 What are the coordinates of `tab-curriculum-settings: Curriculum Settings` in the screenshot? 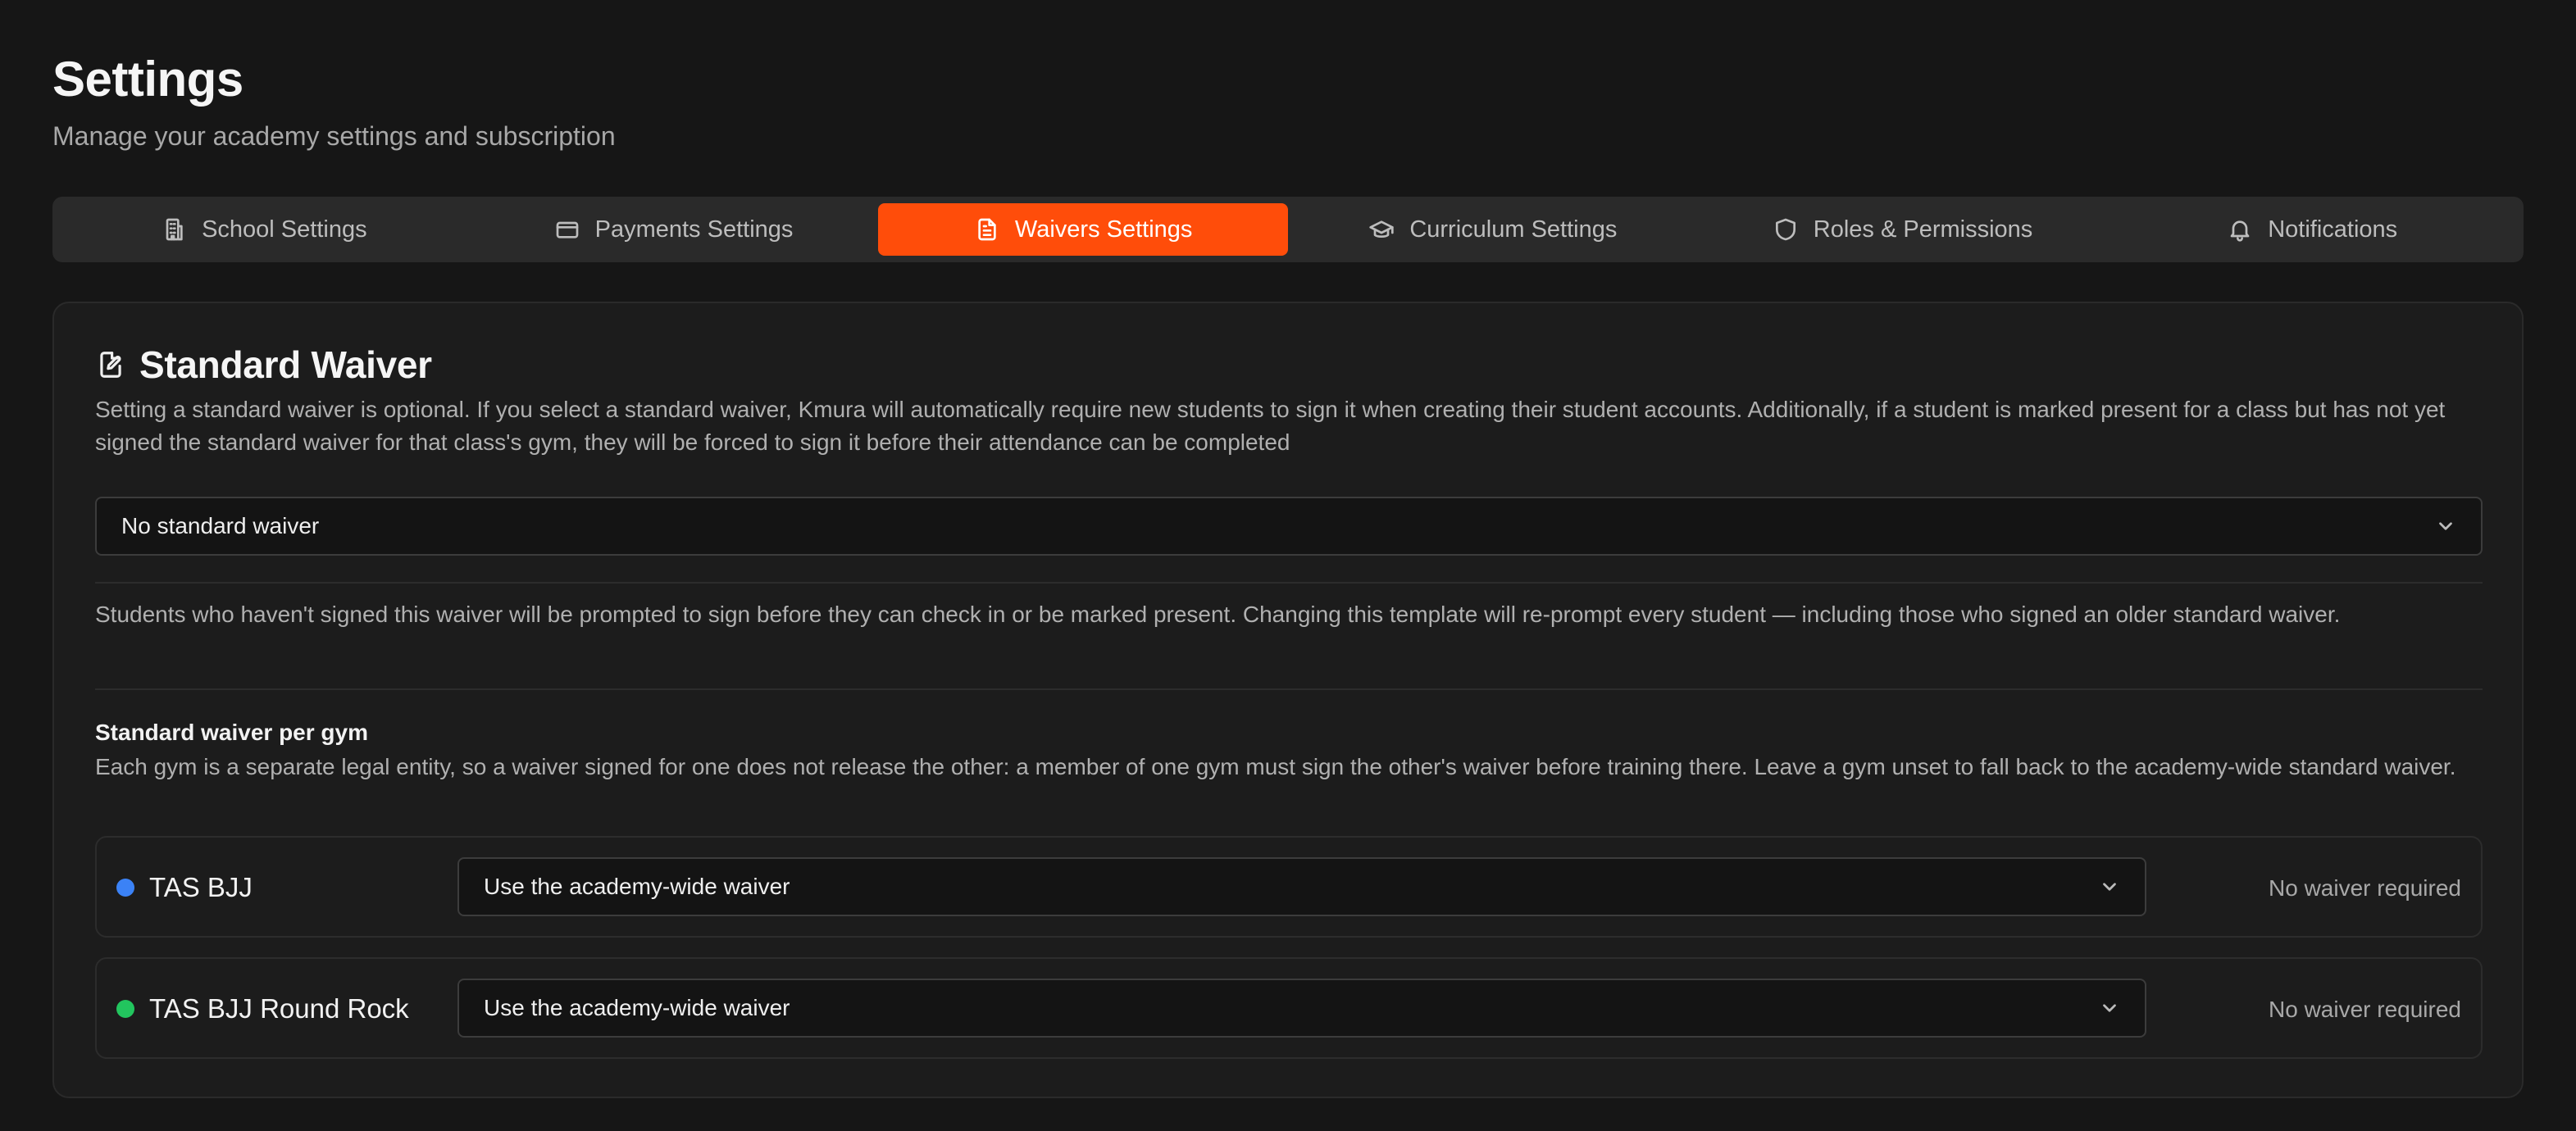 It's located at (1493, 230).